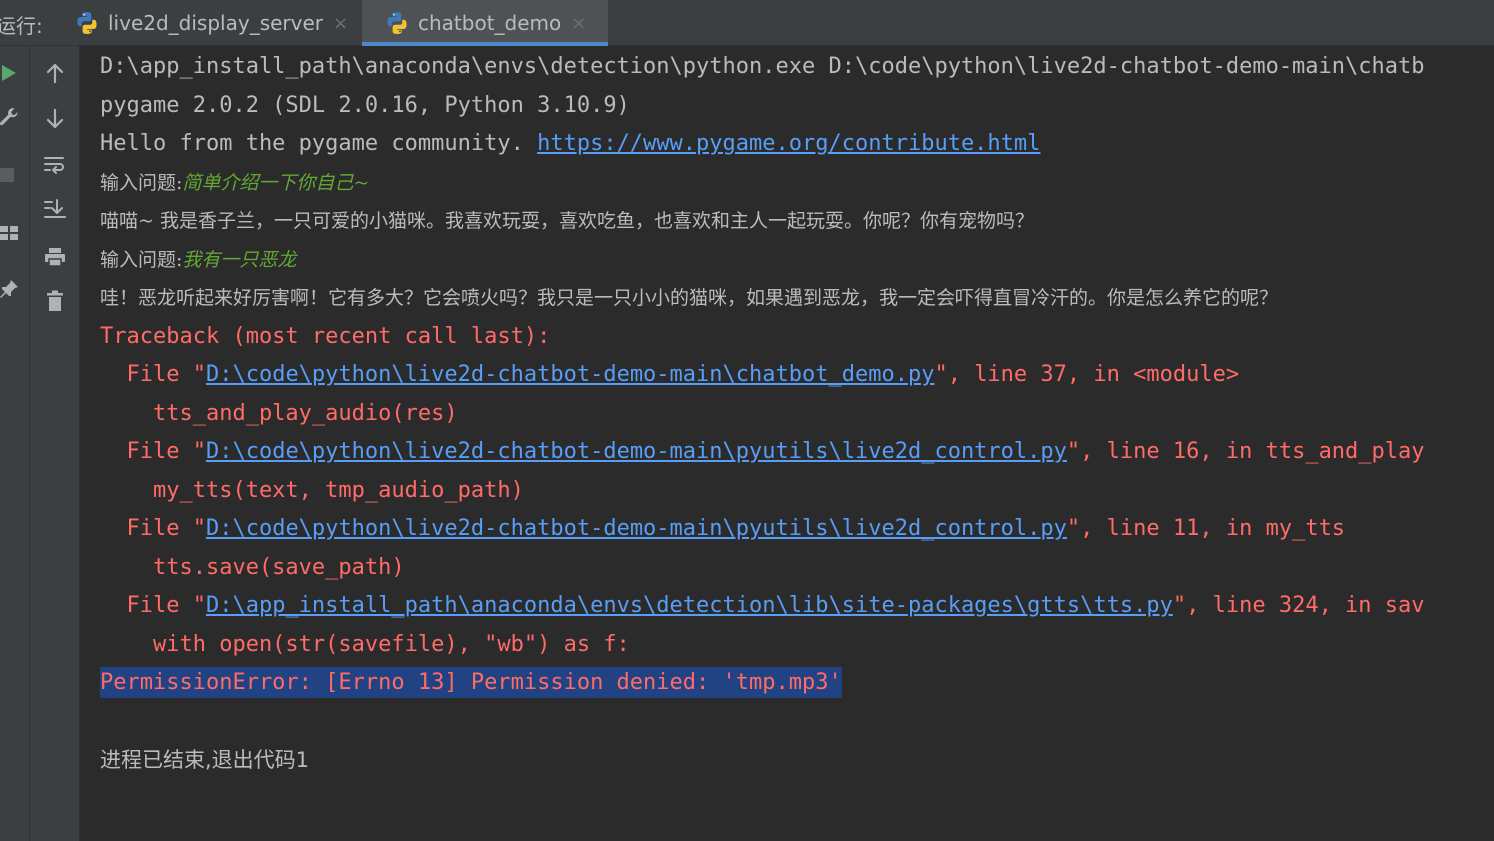 This screenshot has height=841, width=1494. I want to click on tab-chatbot-demo: chatbot_demo ×, so click(485, 23).